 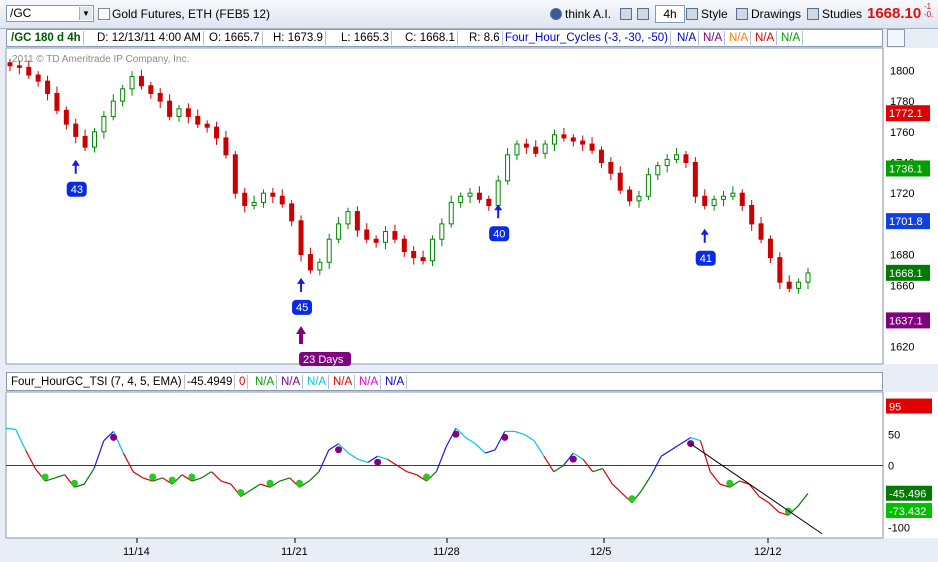 What do you see at coordinates (896, 38) in the screenshot?
I see `chart-settings-icon` at bounding box center [896, 38].